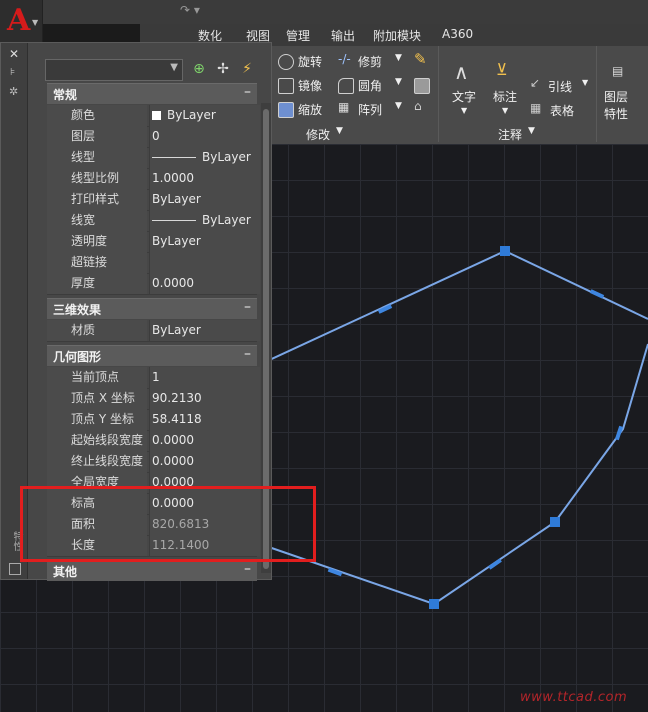 Image resolution: width=648 pixels, height=712 pixels. What do you see at coordinates (15, 569) in the screenshot?
I see `palette-options-icon` at bounding box center [15, 569].